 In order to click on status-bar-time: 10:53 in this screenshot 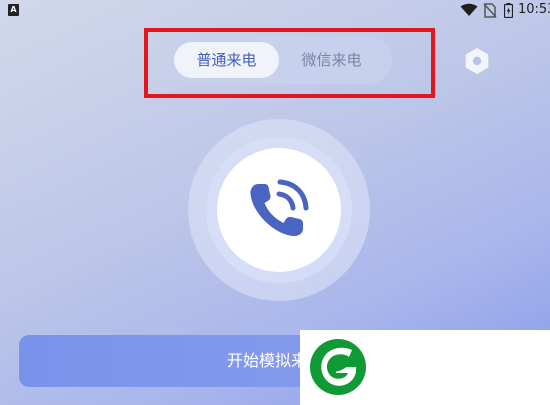, I will do `click(534, 9)`.